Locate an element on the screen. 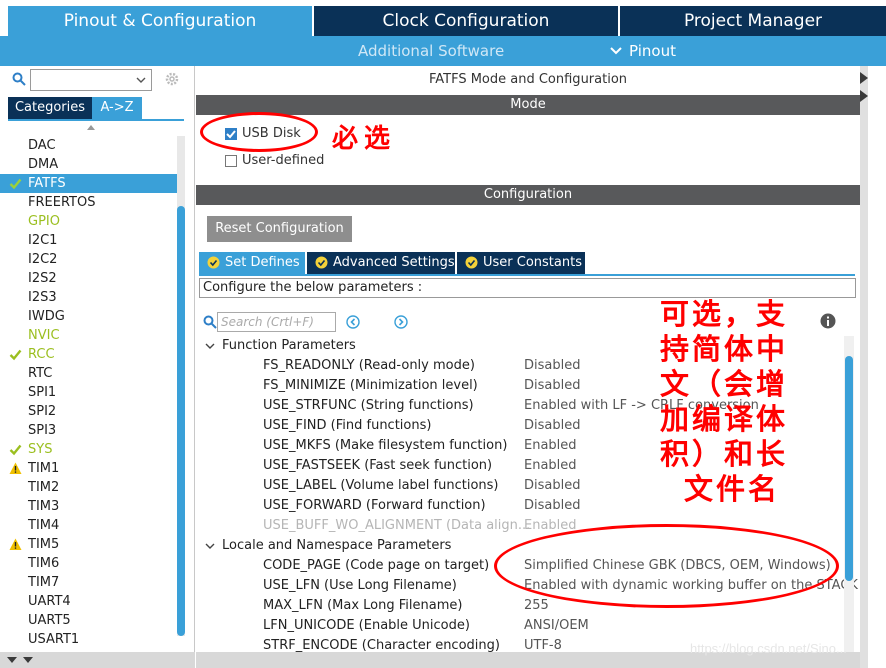 This screenshot has width=886, height=668. pinout-menu: Pinout is located at coordinates (652, 51).